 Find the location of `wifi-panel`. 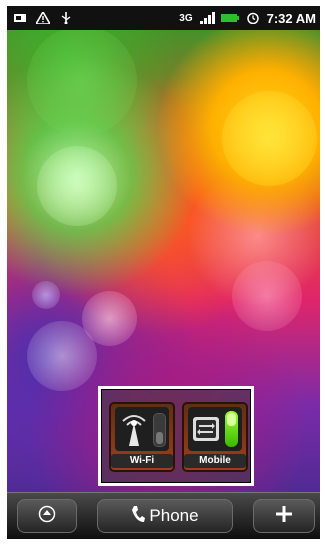

wifi-panel is located at coordinates (142, 429).